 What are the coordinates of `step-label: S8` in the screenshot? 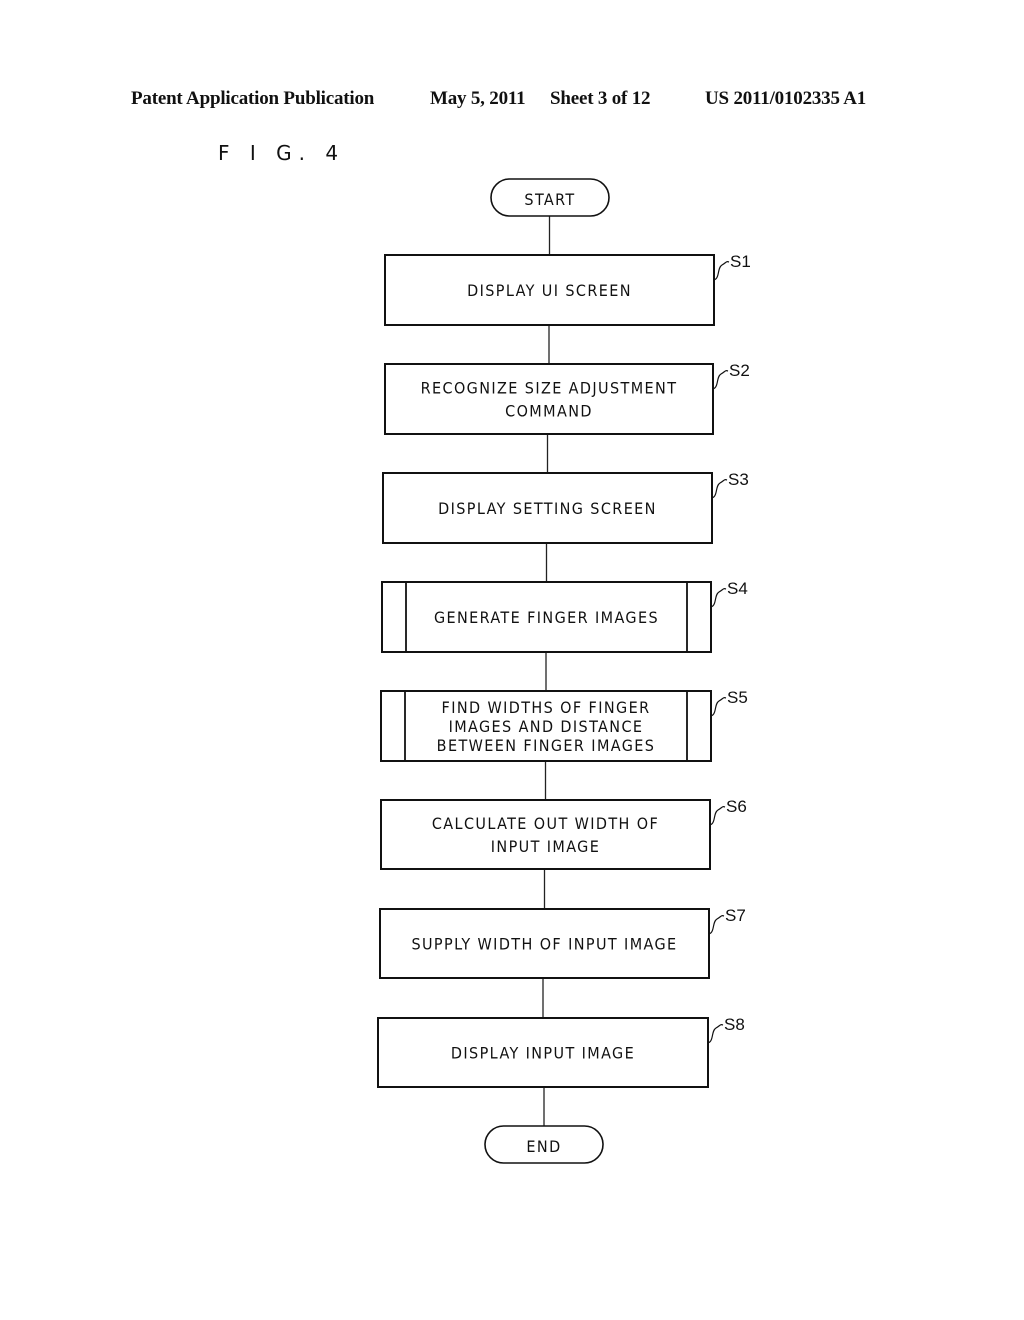 It's located at (734, 1024).